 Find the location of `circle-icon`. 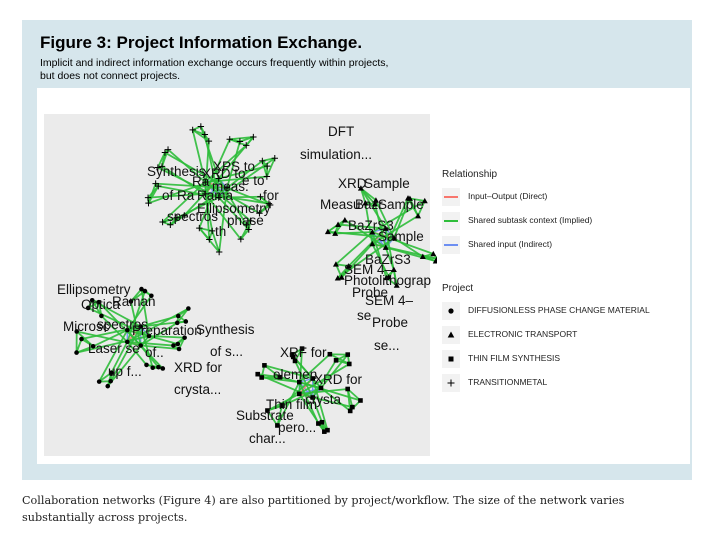

circle-icon is located at coordinates (451, 311).